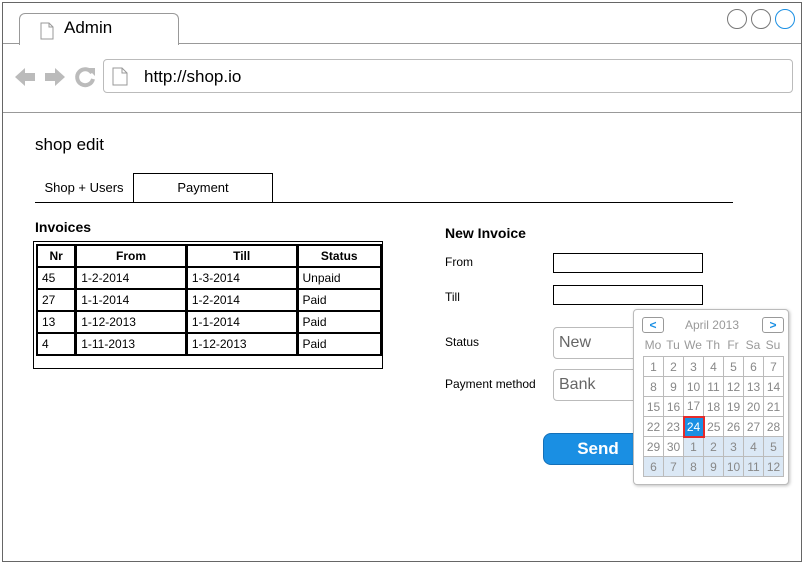 This screenshot has width=804, height=564. I want to click on calendar-day-next-month: 3, so click(733, 446).